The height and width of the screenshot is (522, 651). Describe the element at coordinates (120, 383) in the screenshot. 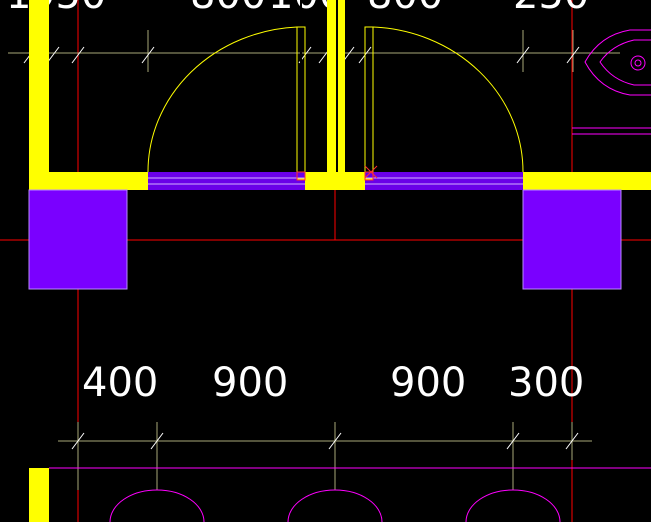

I see `dim-text-bottom-0: 400` at that location.